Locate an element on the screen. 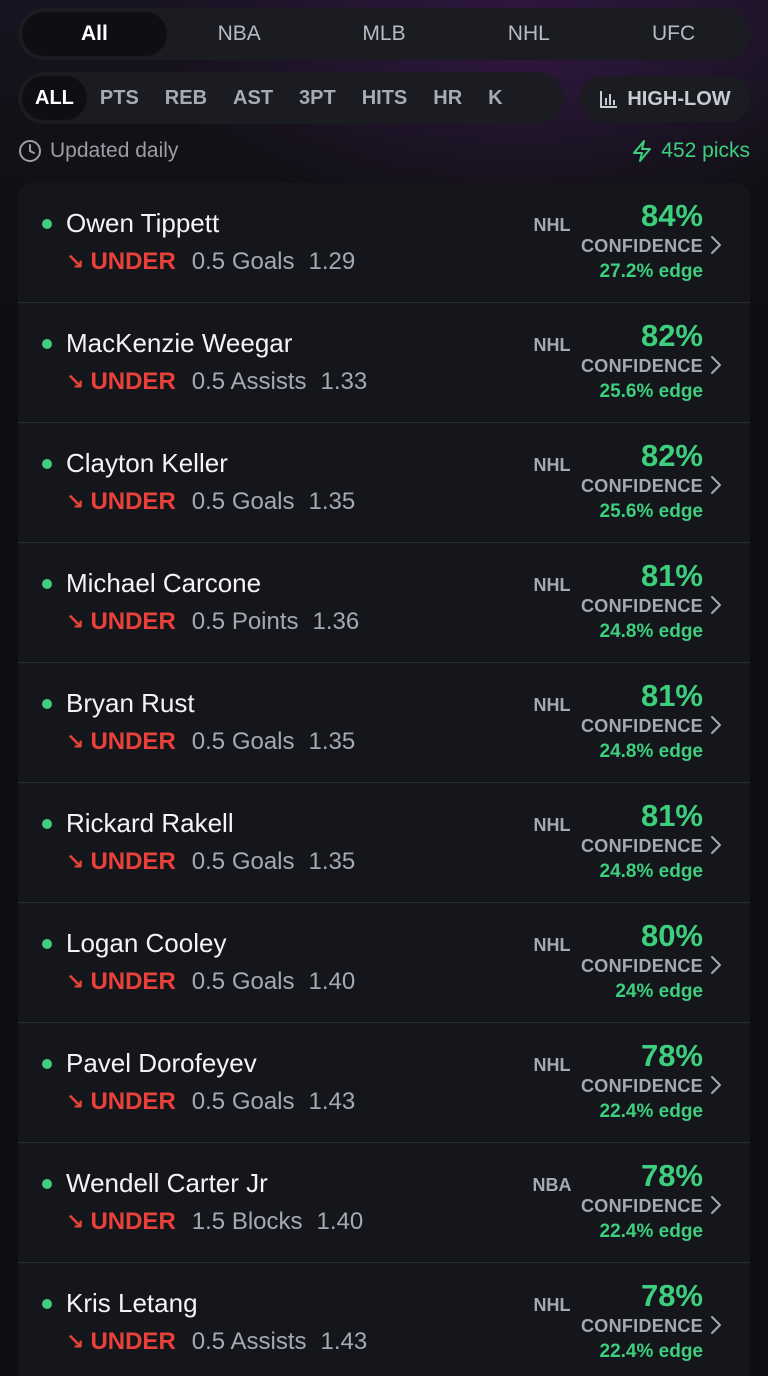 Image resolution: width=768 pixels, height=1376 pixels. prop-line: ↘ UNDER 0.5 Points 1.36 is located at coordinates (212, 622).